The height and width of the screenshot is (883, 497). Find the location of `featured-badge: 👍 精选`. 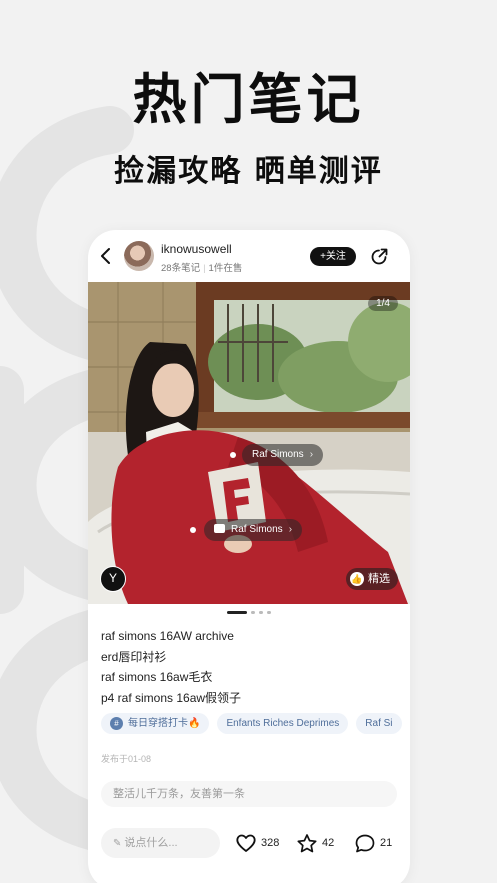

featured-badge: 👍 精选 is located at coordinates (372, 579).